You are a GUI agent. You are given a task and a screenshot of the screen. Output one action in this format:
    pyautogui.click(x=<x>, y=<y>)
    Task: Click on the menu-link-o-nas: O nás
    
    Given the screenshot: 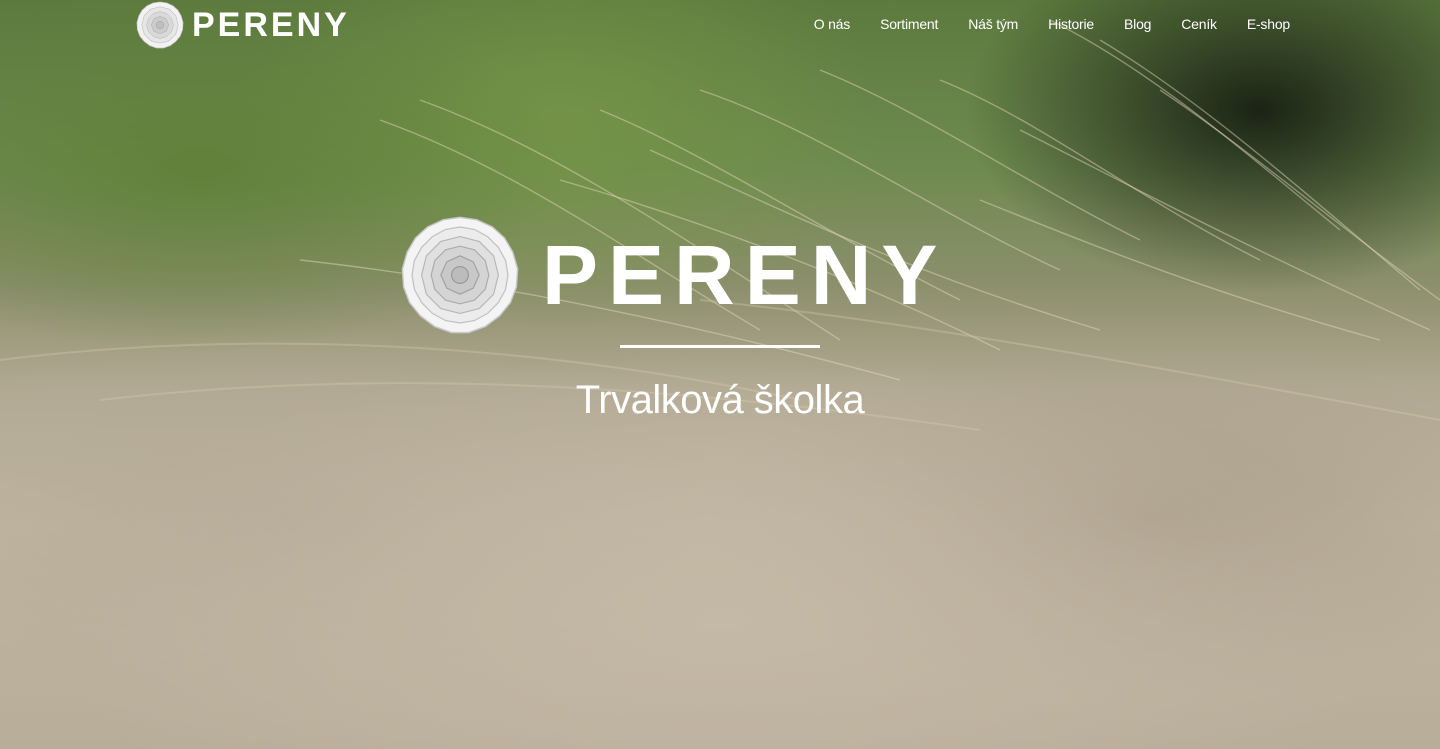 What is the action you would take?
    pyautogui.click(x=832, y=24)
    